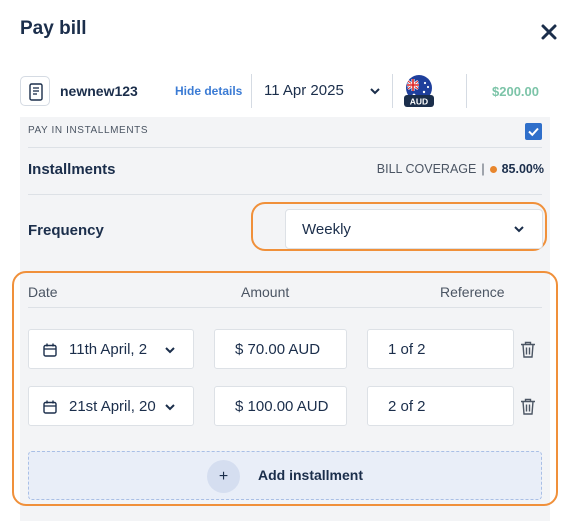 The width and height of the screenshot is (573, 521). Describe the element at coordinates (35, 91) in the screenshot. I see `document-icon` at that location.